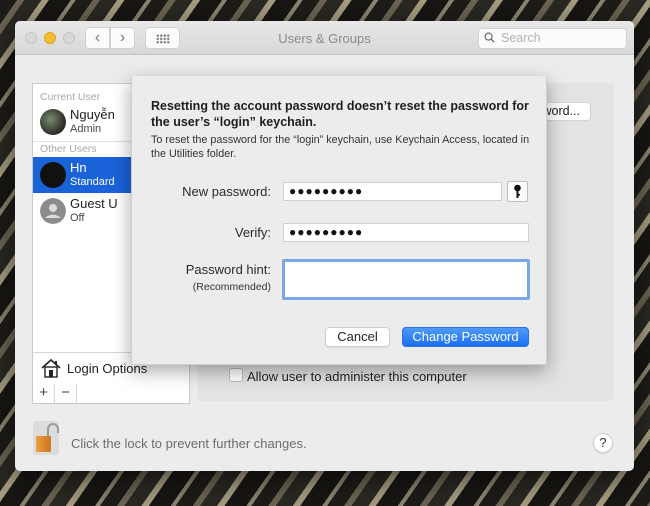 Image resolution: width=650 pixels, height=506 pixels. I want to click on key-icon, so click(517, 191).